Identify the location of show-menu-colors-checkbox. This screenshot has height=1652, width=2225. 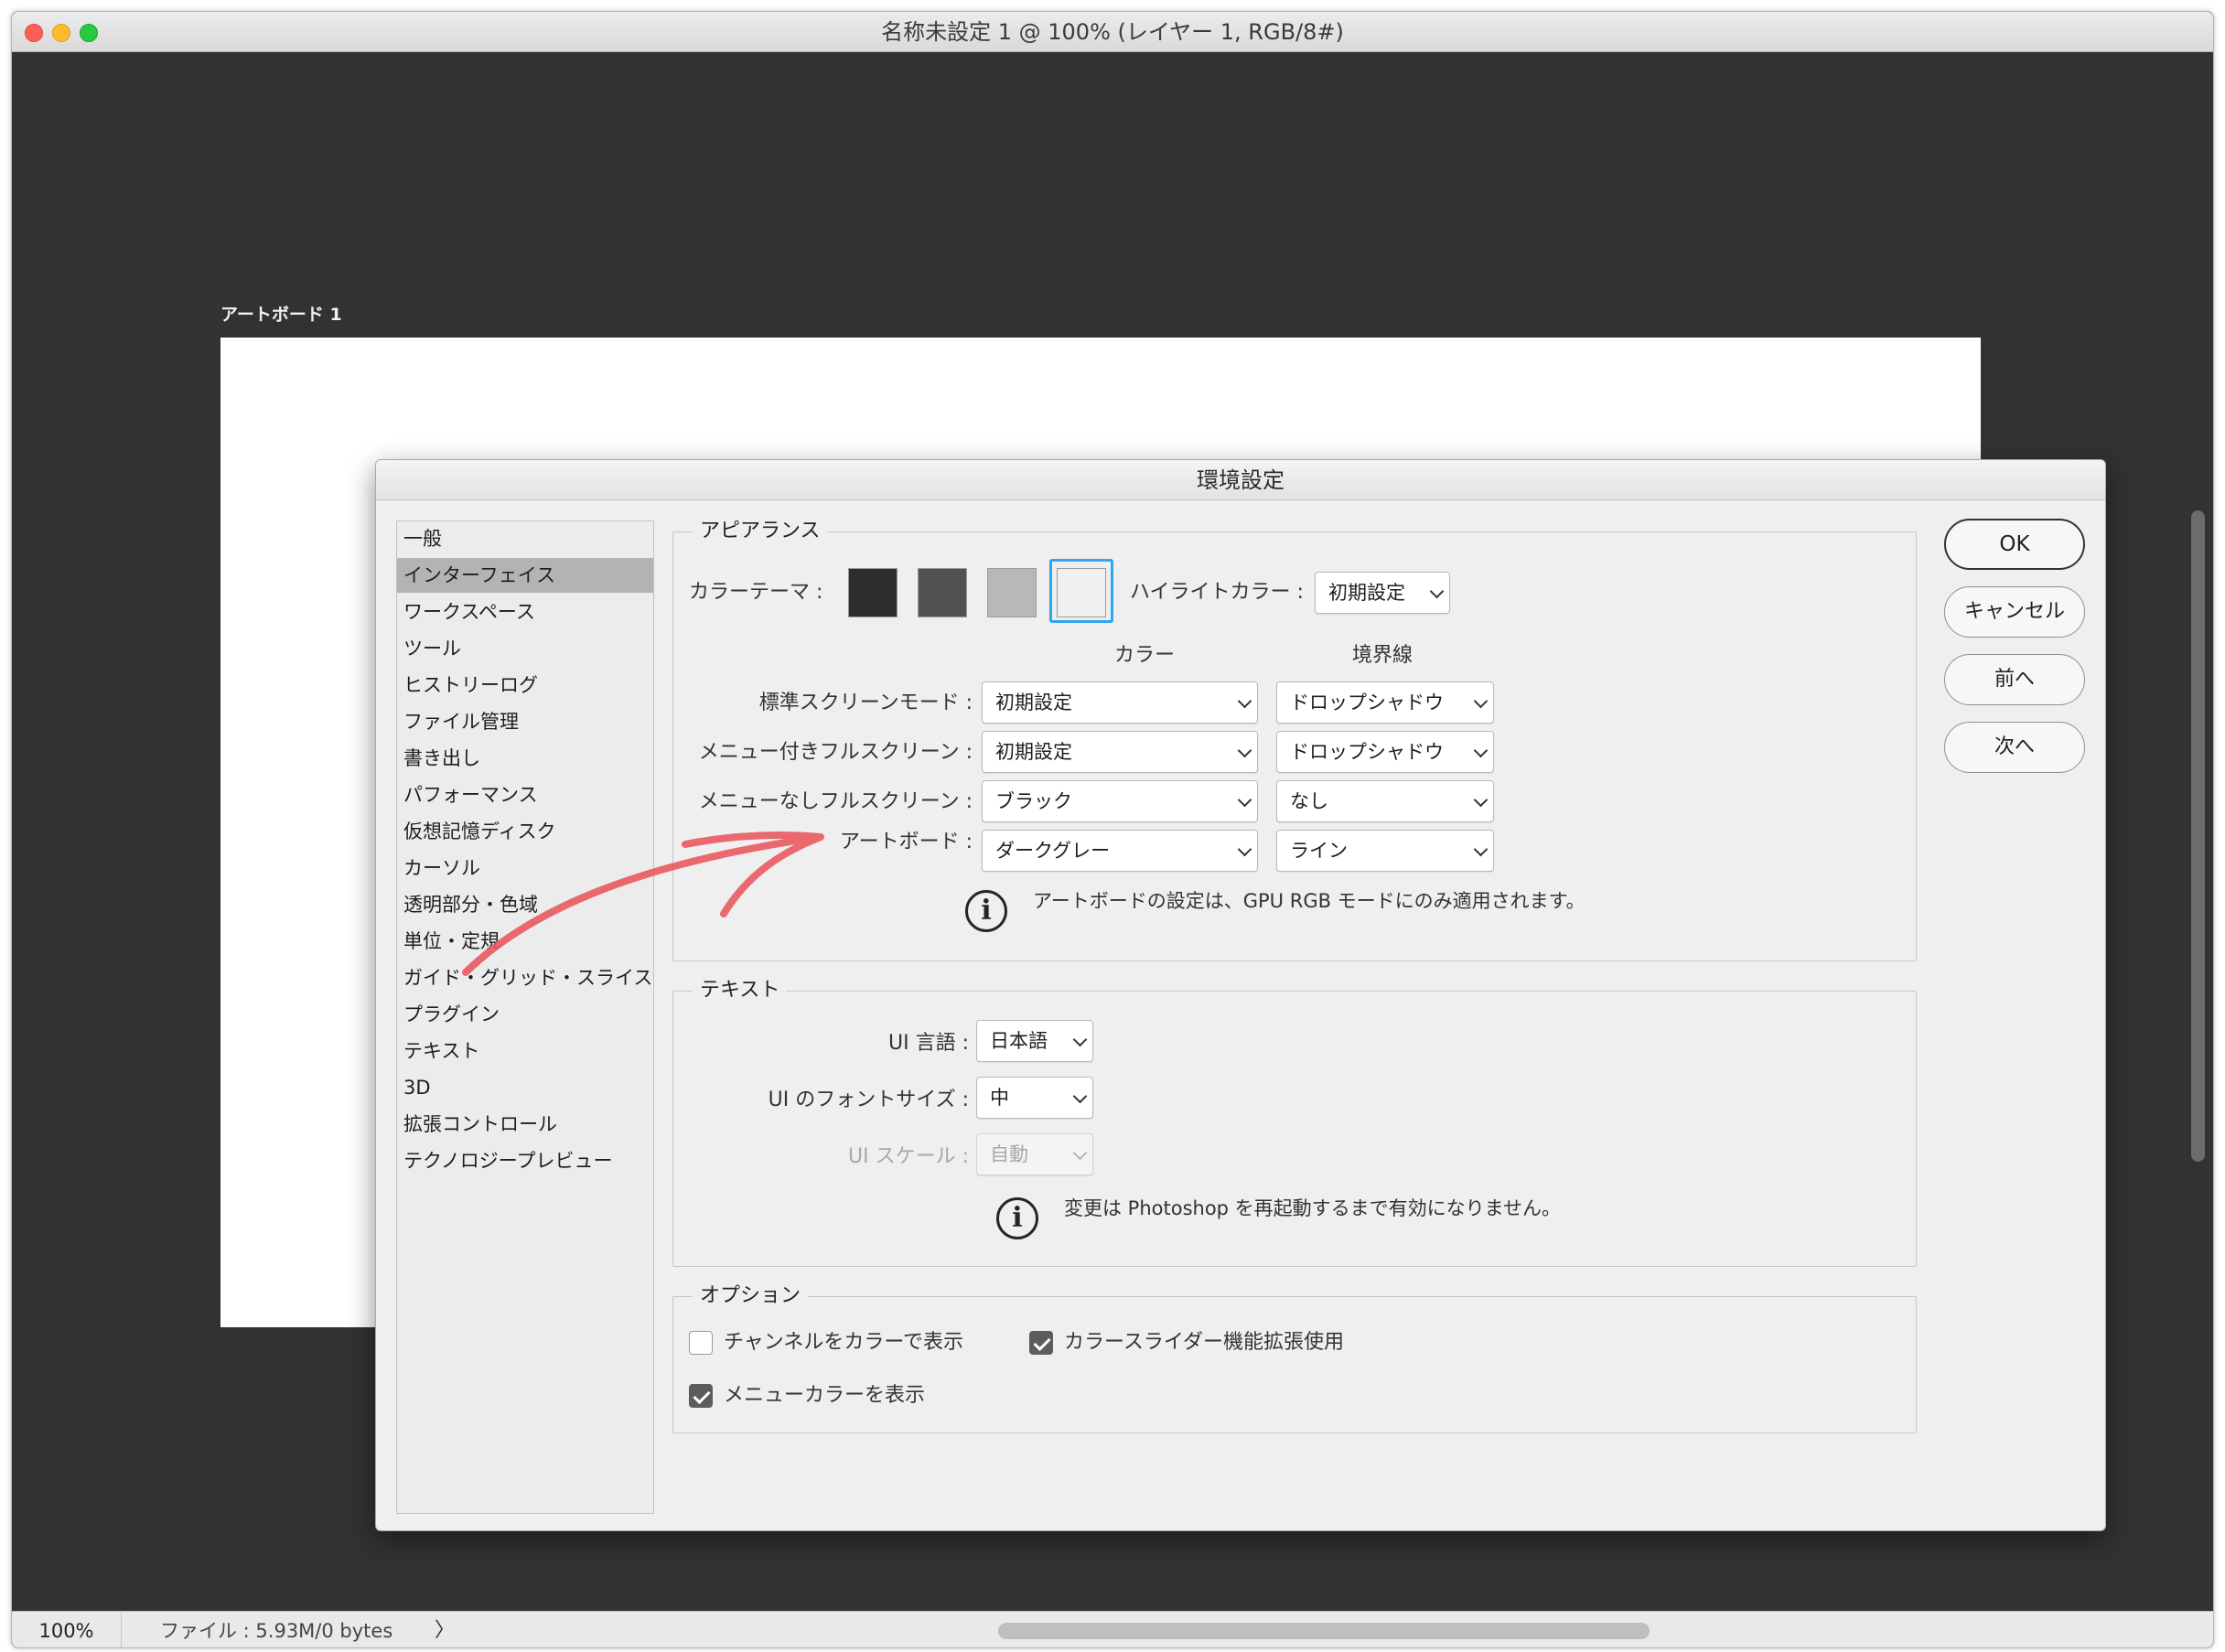
(701, 1396).